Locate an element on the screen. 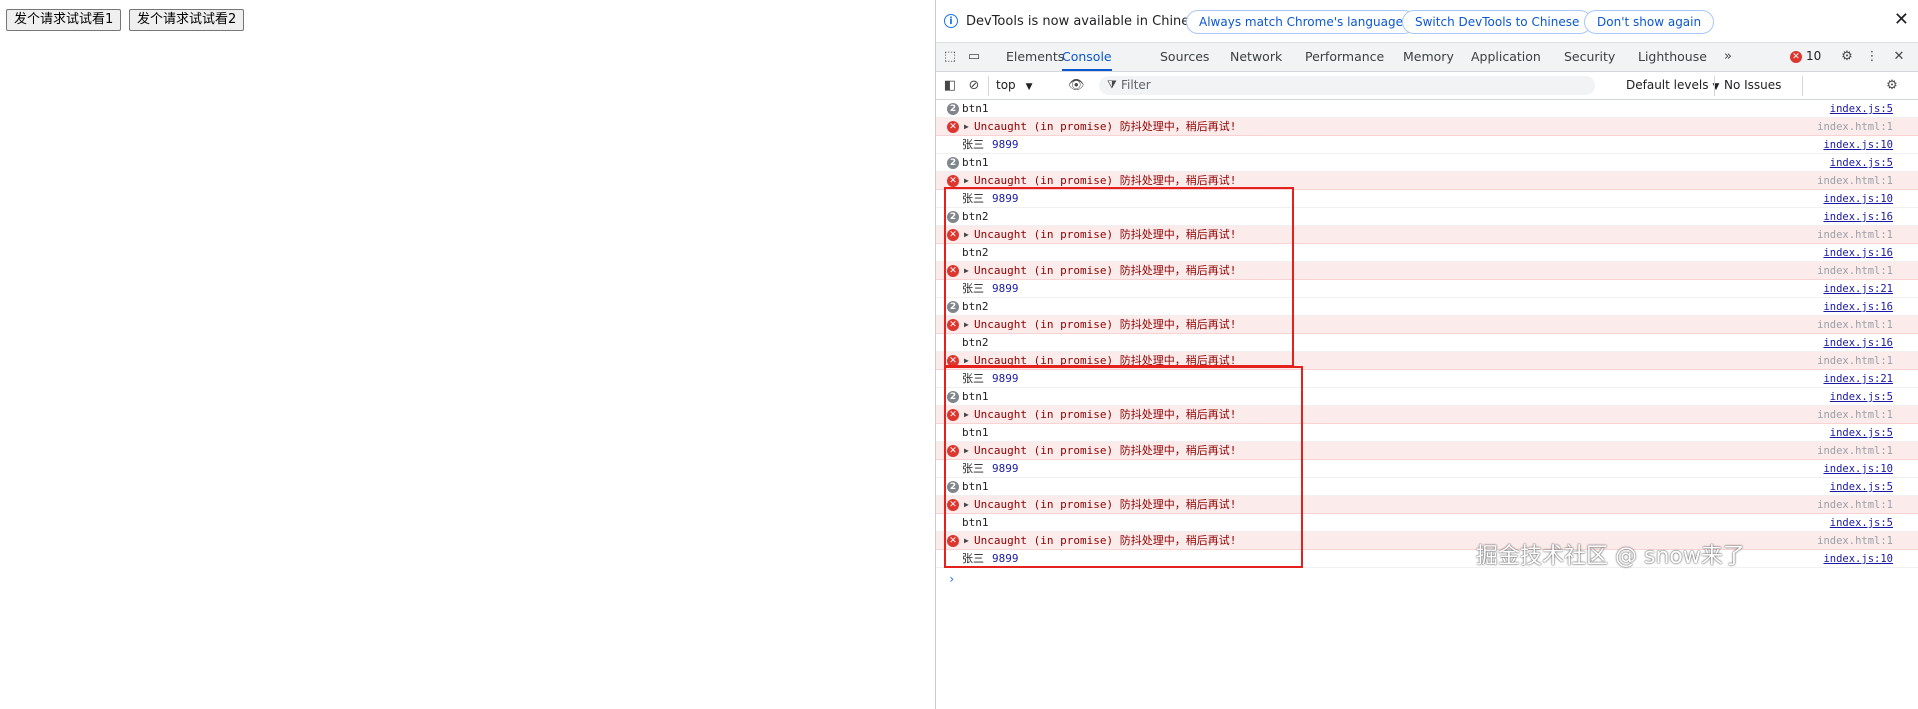  filter-input: ⧩ Filter is located at coordinates (1347, 85).